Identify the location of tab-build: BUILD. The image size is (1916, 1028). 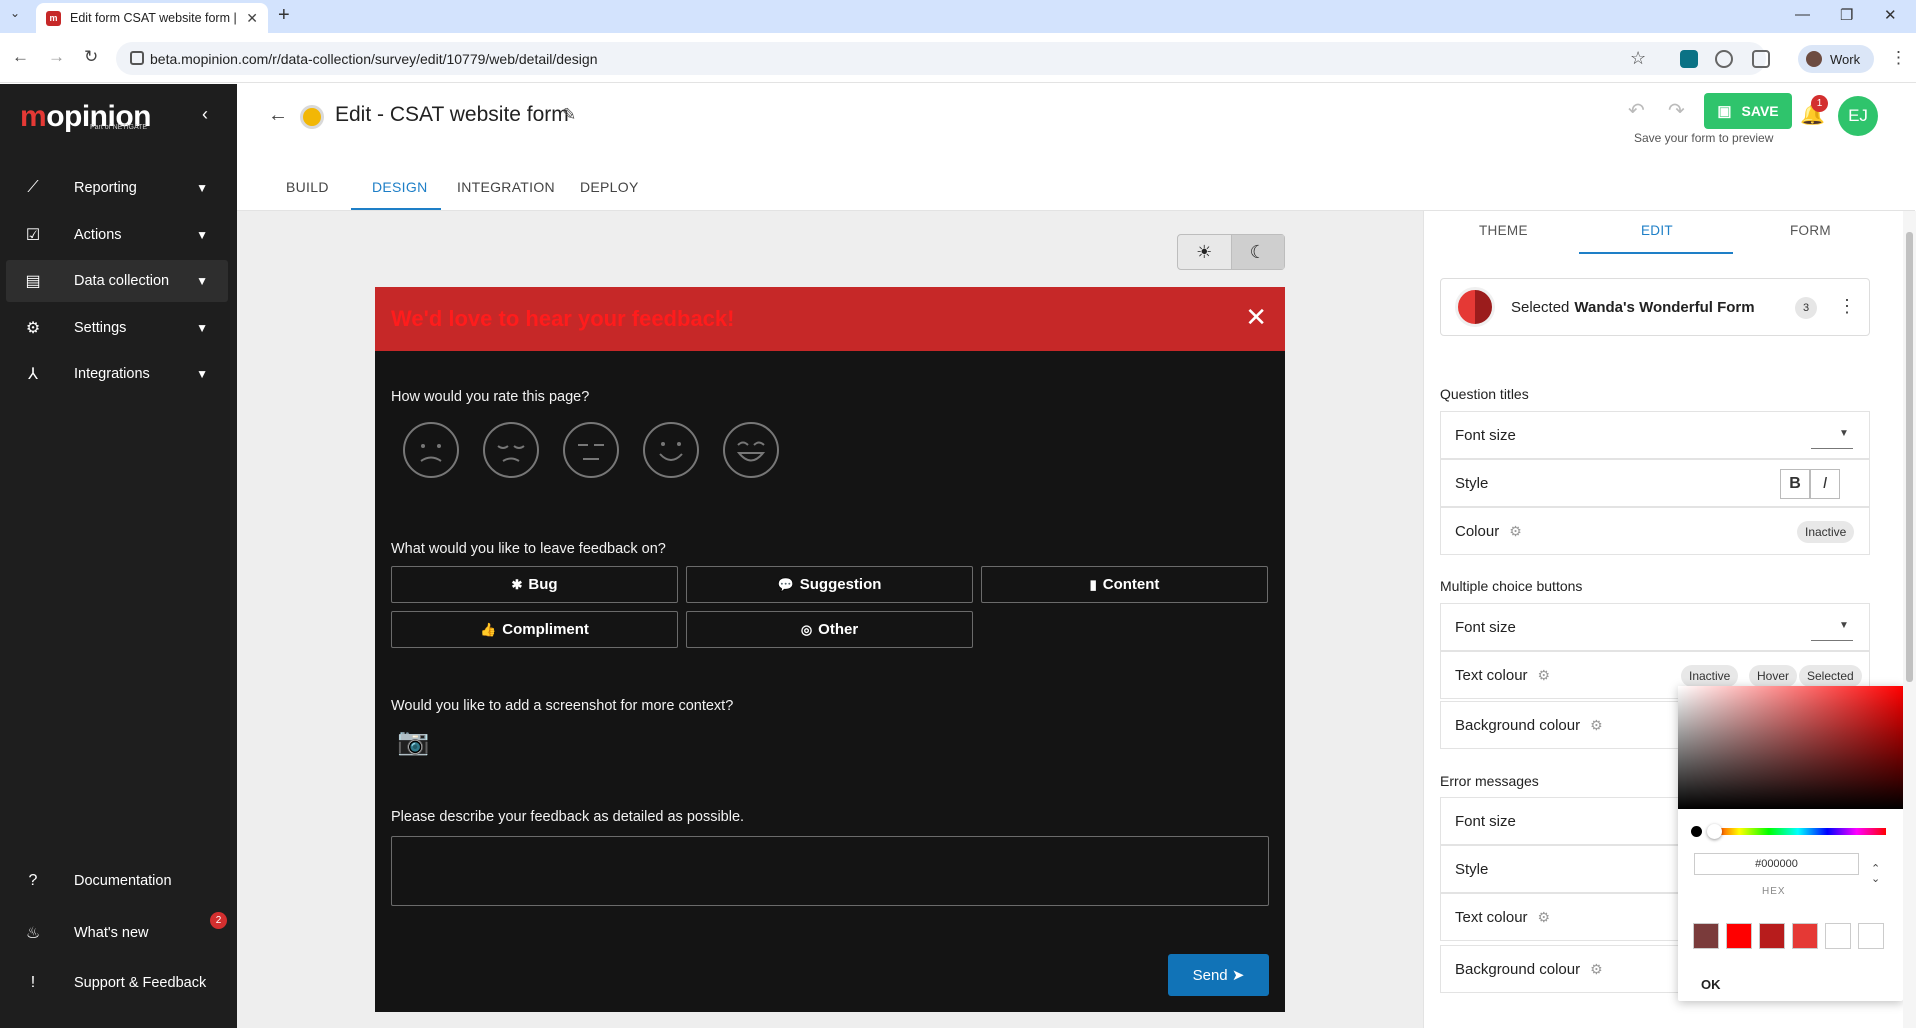
(307, 187).